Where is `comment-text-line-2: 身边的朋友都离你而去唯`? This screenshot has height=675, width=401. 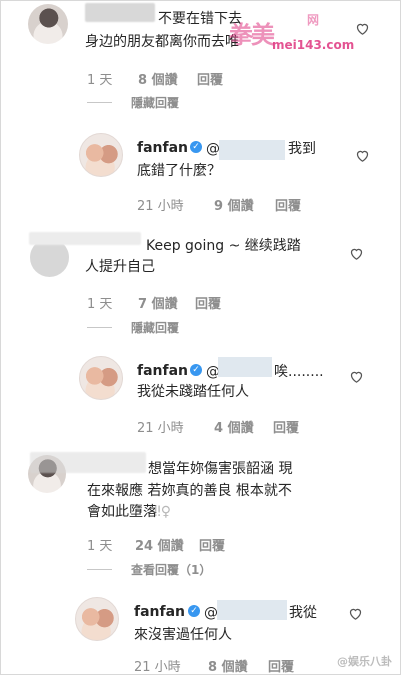
comment-text-line-2: 身边的朋友都离你而去唯 is located at coordinates (162, 42).